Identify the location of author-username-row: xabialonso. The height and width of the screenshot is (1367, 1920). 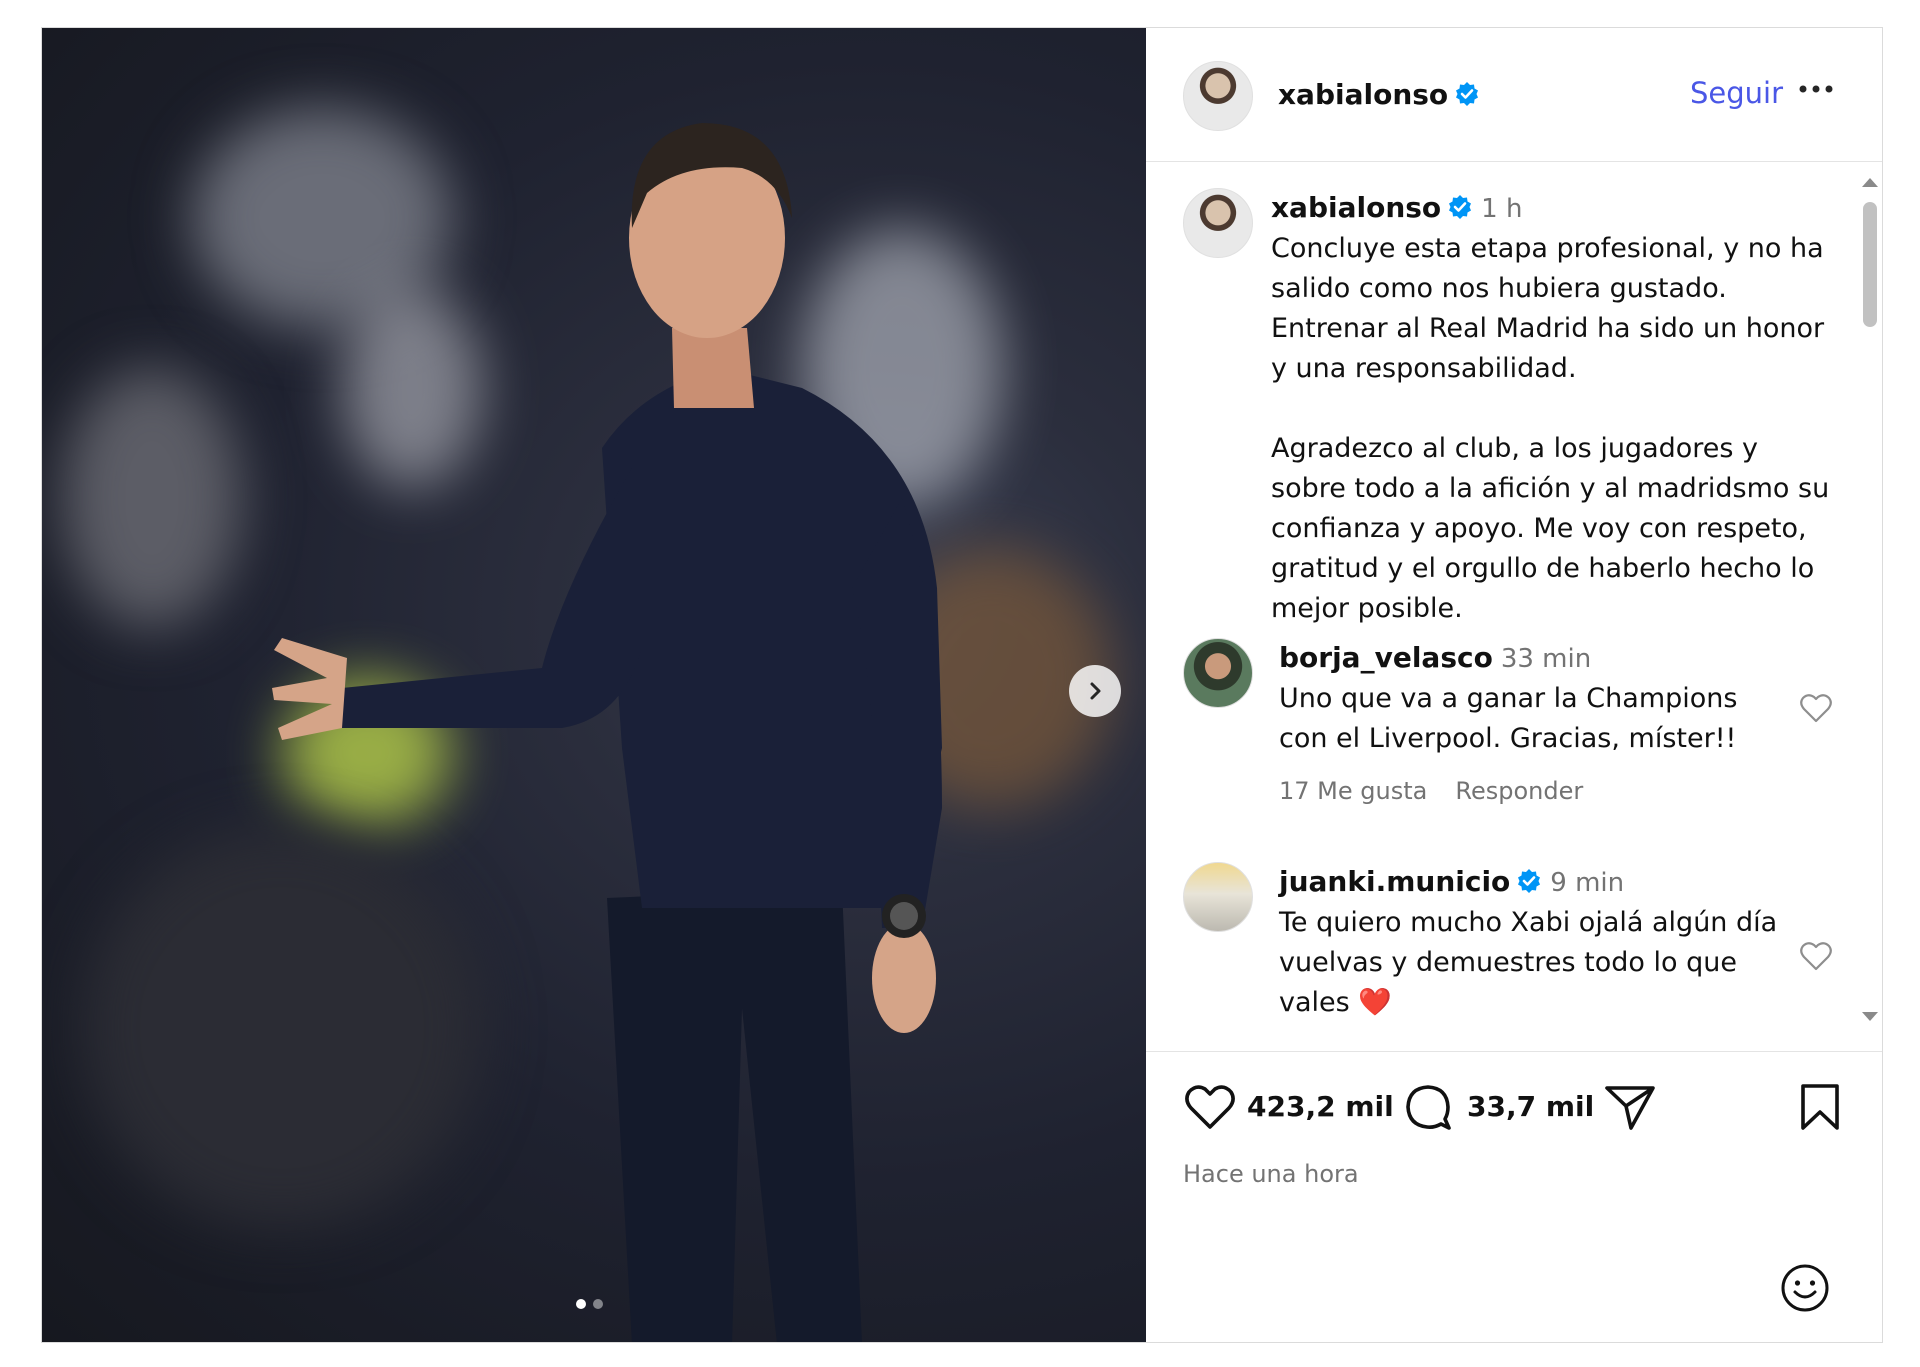
(1379, 94).